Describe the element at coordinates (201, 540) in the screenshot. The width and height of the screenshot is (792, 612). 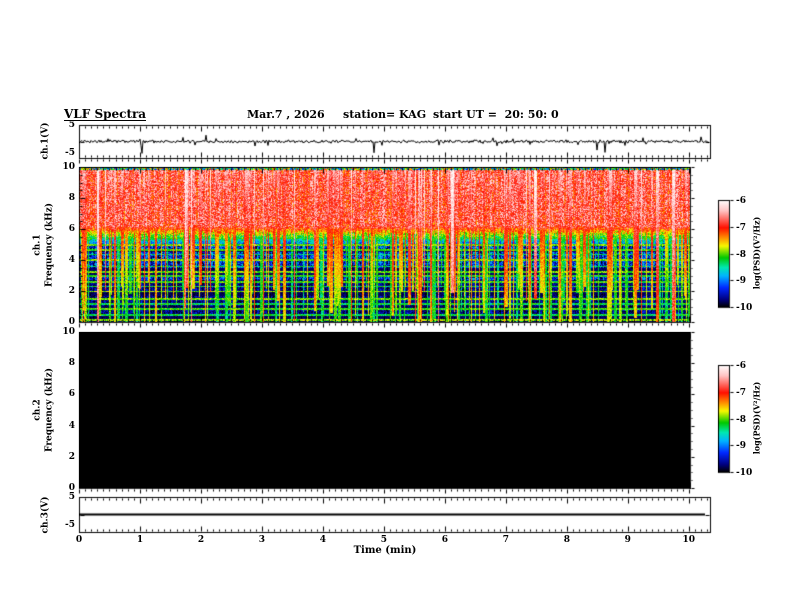
I see `x-tick-label: 2` at that location.